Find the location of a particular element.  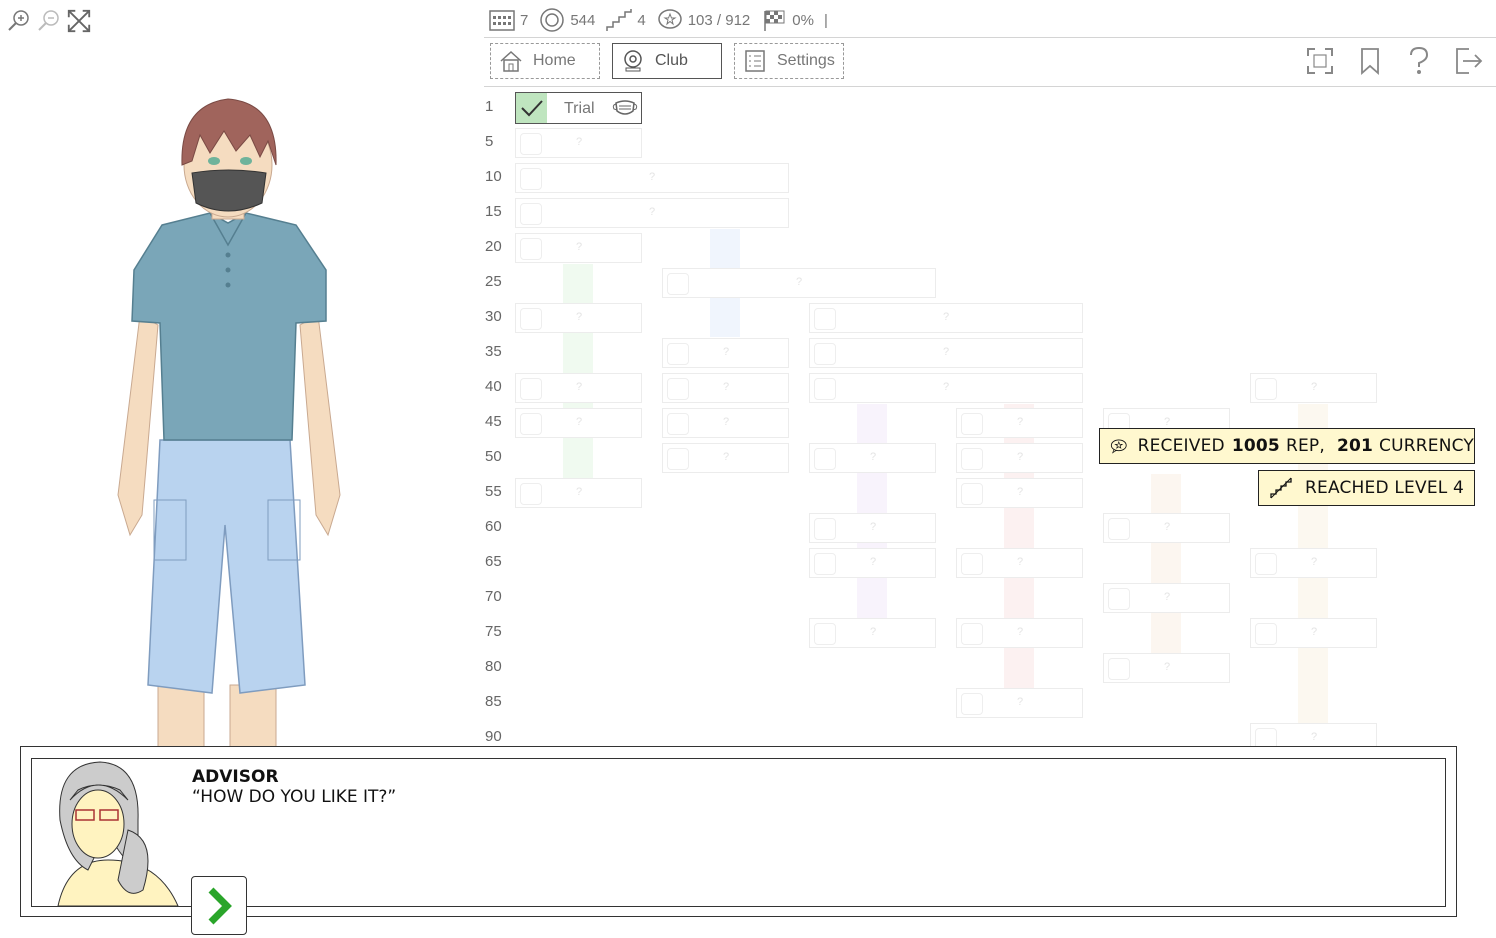

row-number: 35 is located at coordinates (493, 351).